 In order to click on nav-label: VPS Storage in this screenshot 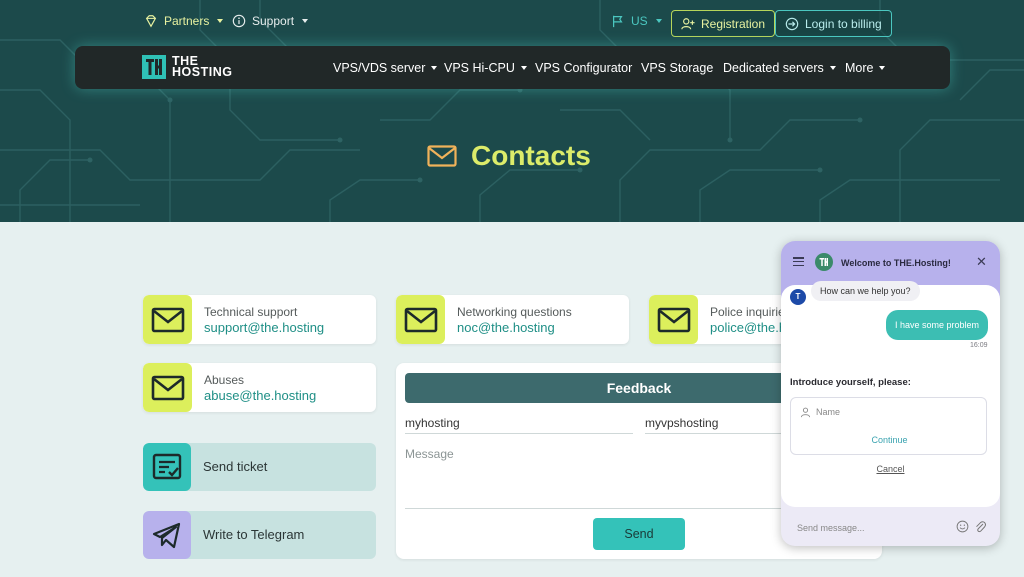, I will do `click(677, 68)`.